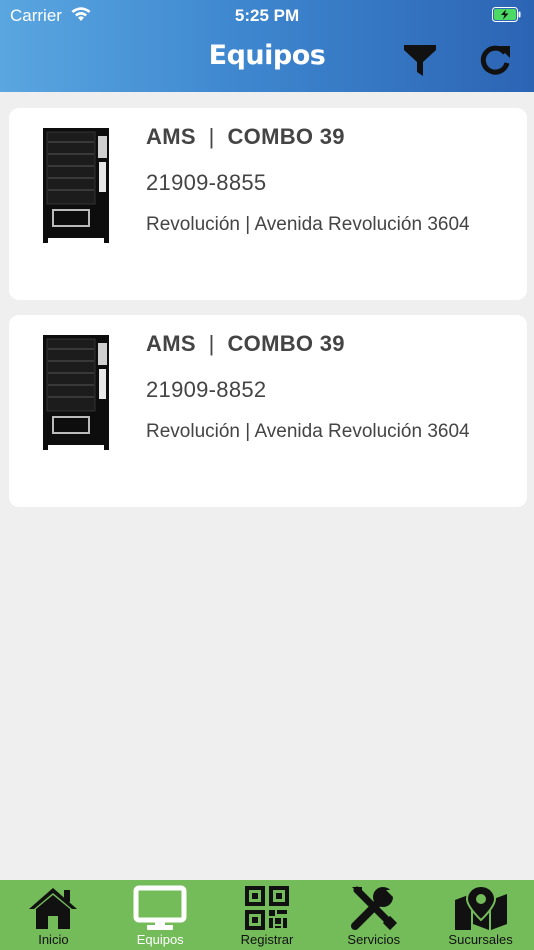 The height and width of the screenshot is (950, 534). I want to click on tab-registrar: Registrar, so click(267, 915).